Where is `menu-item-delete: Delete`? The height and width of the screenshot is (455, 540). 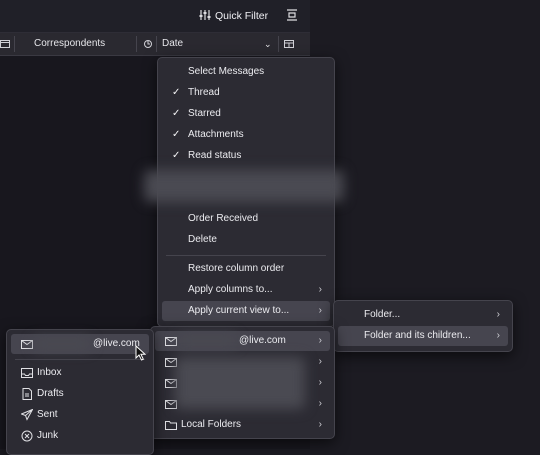
menu-item-delete: Delete is located at coordinates (246, 240).